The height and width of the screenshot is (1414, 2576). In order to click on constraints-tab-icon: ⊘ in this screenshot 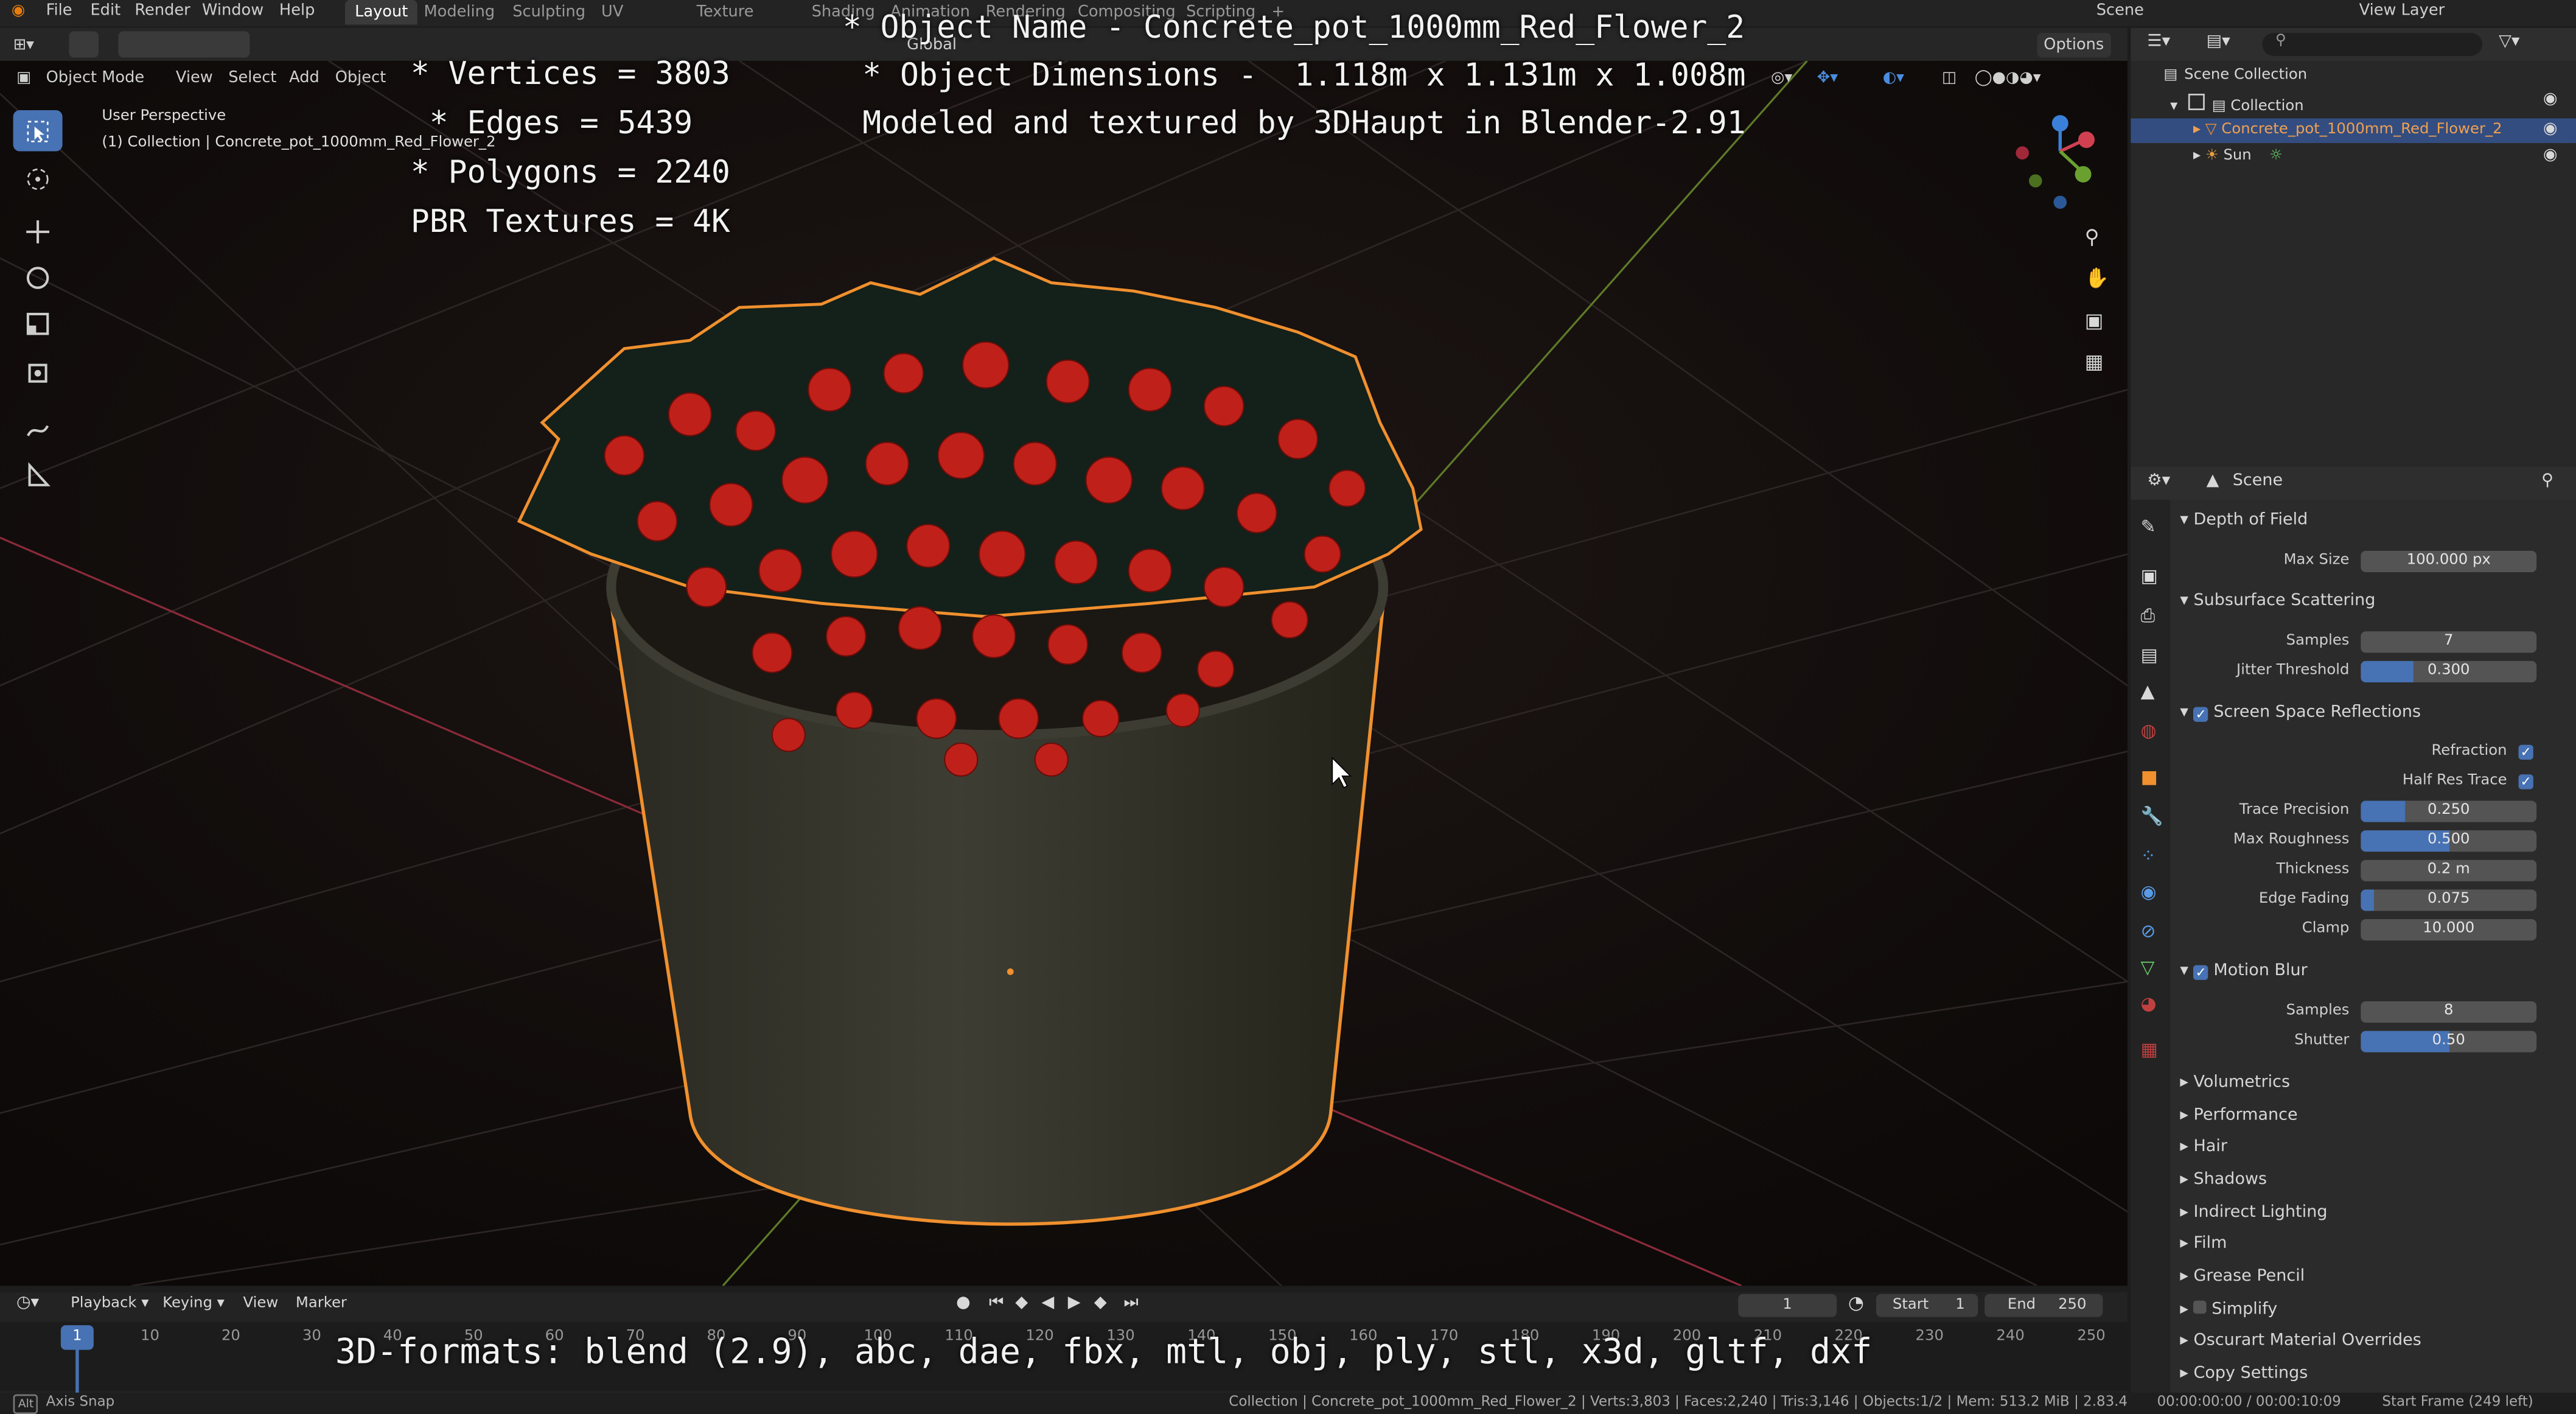, I will do `click(2148, 931)`.